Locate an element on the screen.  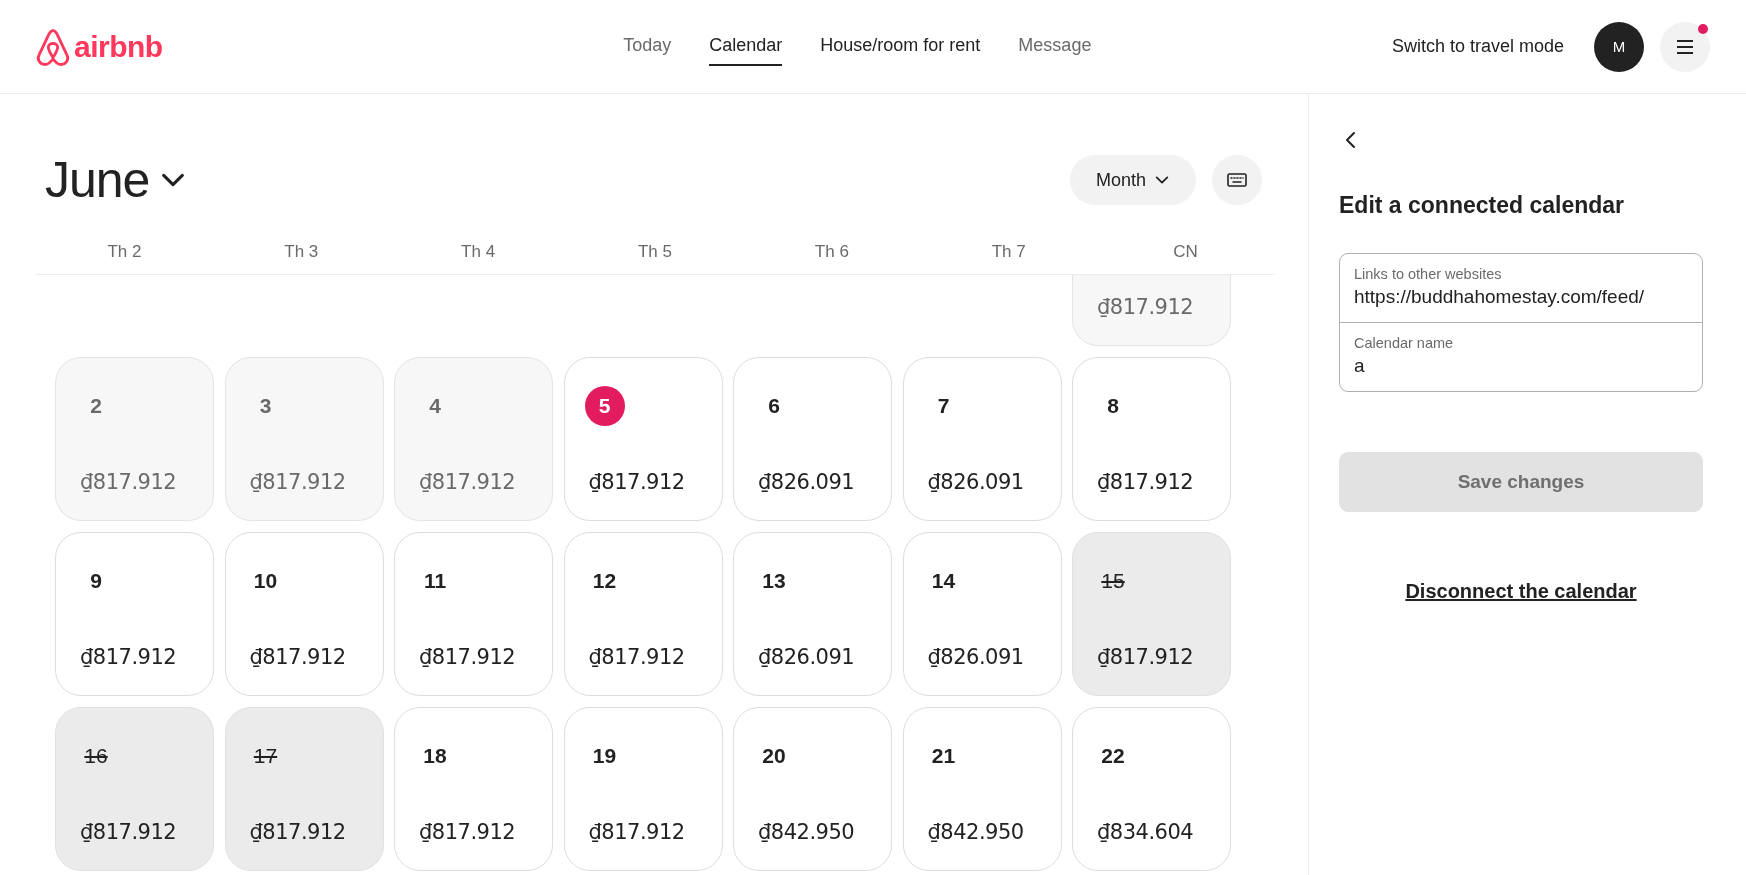
travel-mode-link: Switch to travel mode is located at coordinates (1477, 46).